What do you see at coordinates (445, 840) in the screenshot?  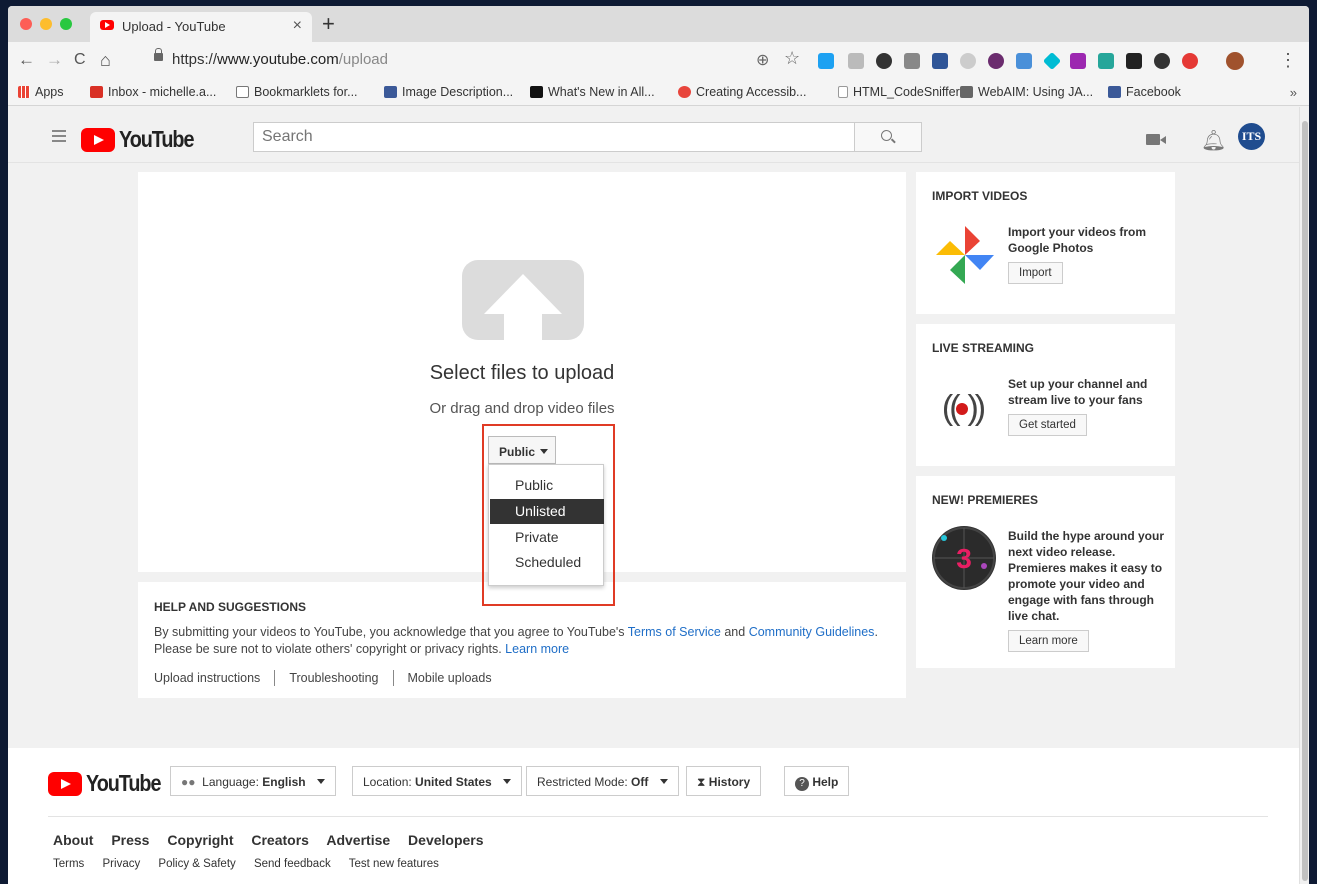 I see `developers-link: Developers` at bounding box center [445, 840].